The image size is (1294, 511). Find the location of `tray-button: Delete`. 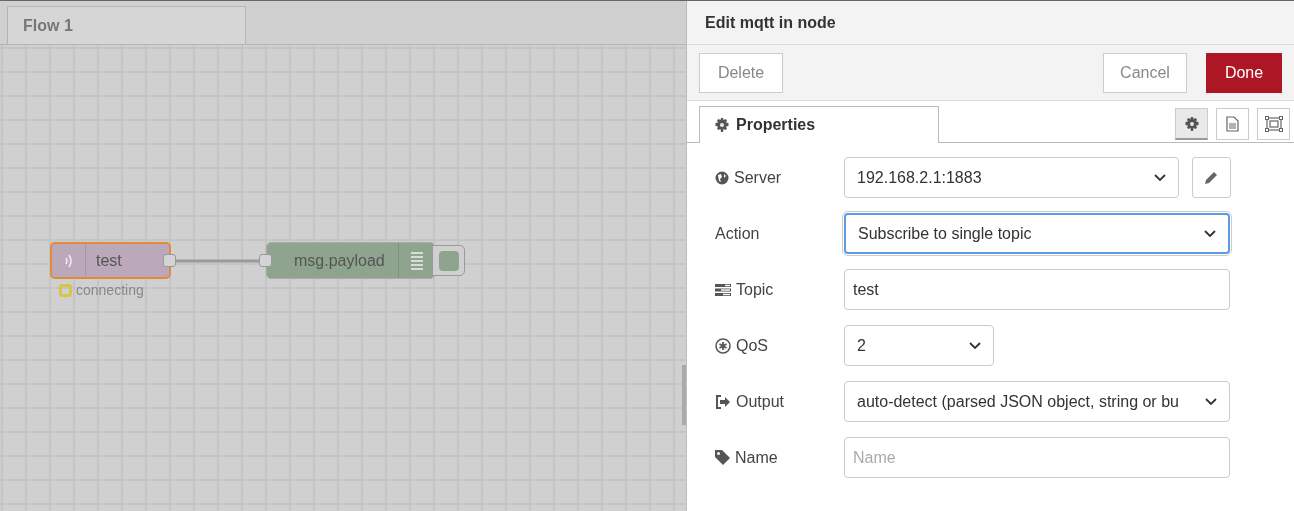

tray-button: Delete is located at coordinates (741, 72).